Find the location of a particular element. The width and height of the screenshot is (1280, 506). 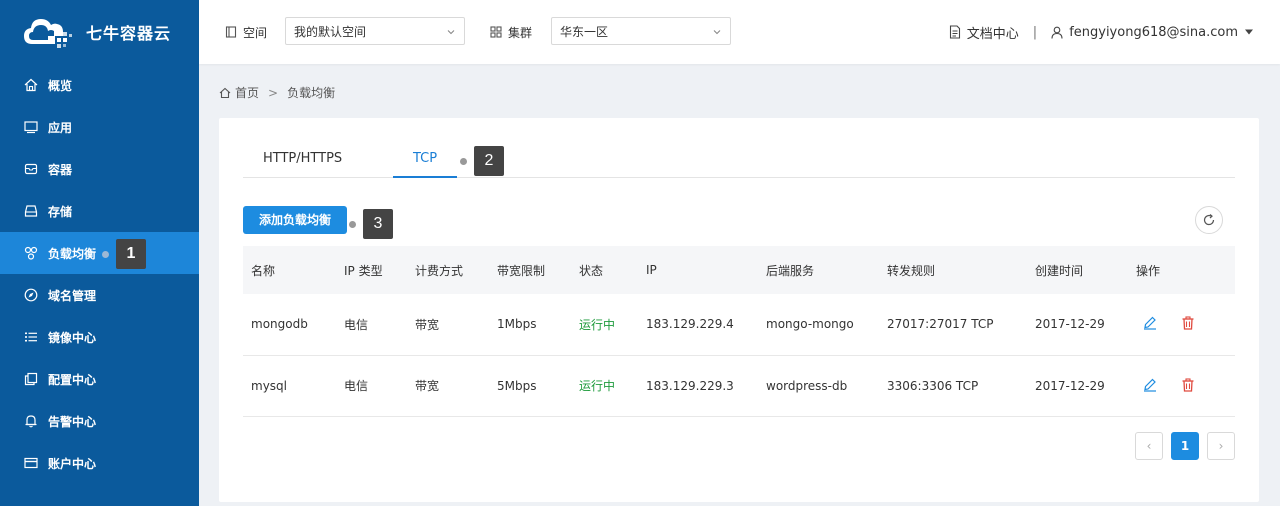

sidebar-item-containers: 容器 is located at coordinates (99, 169).